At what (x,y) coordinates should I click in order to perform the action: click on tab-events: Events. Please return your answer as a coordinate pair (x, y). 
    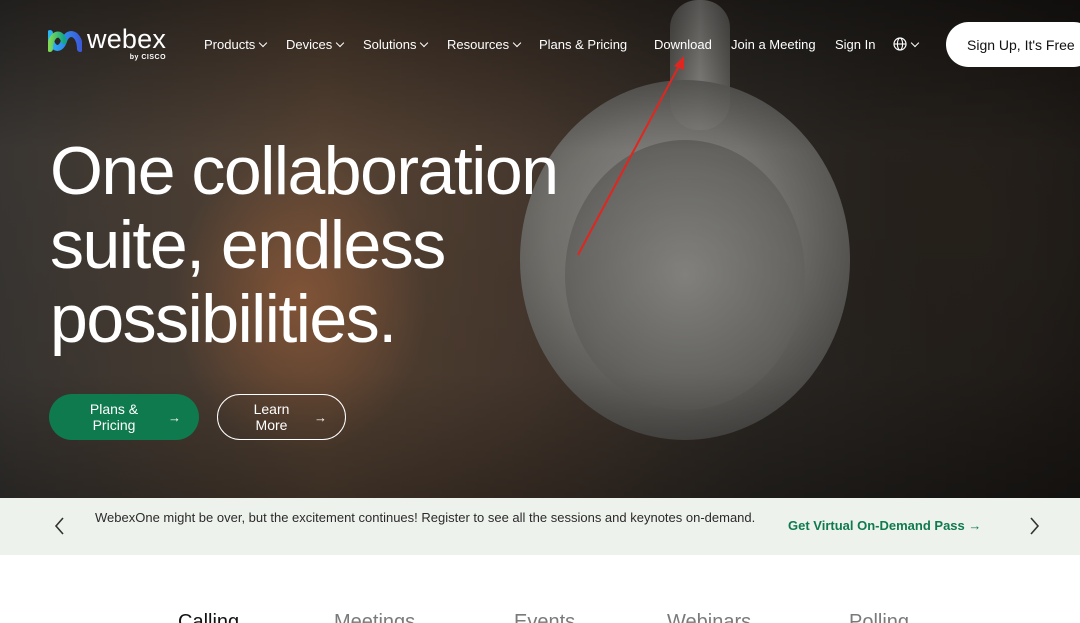
    Looking at the image, I should click on (544, 617).